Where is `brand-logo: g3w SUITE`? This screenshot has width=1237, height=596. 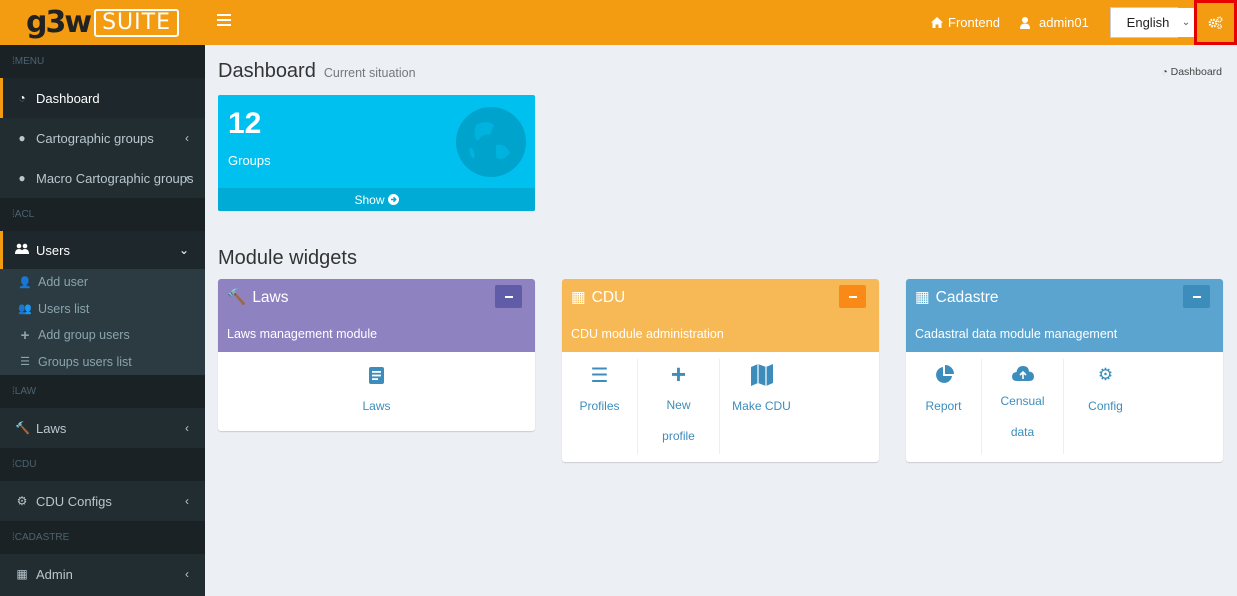 brand-logo: g3w SUITE is located at coordinates (102, 22).